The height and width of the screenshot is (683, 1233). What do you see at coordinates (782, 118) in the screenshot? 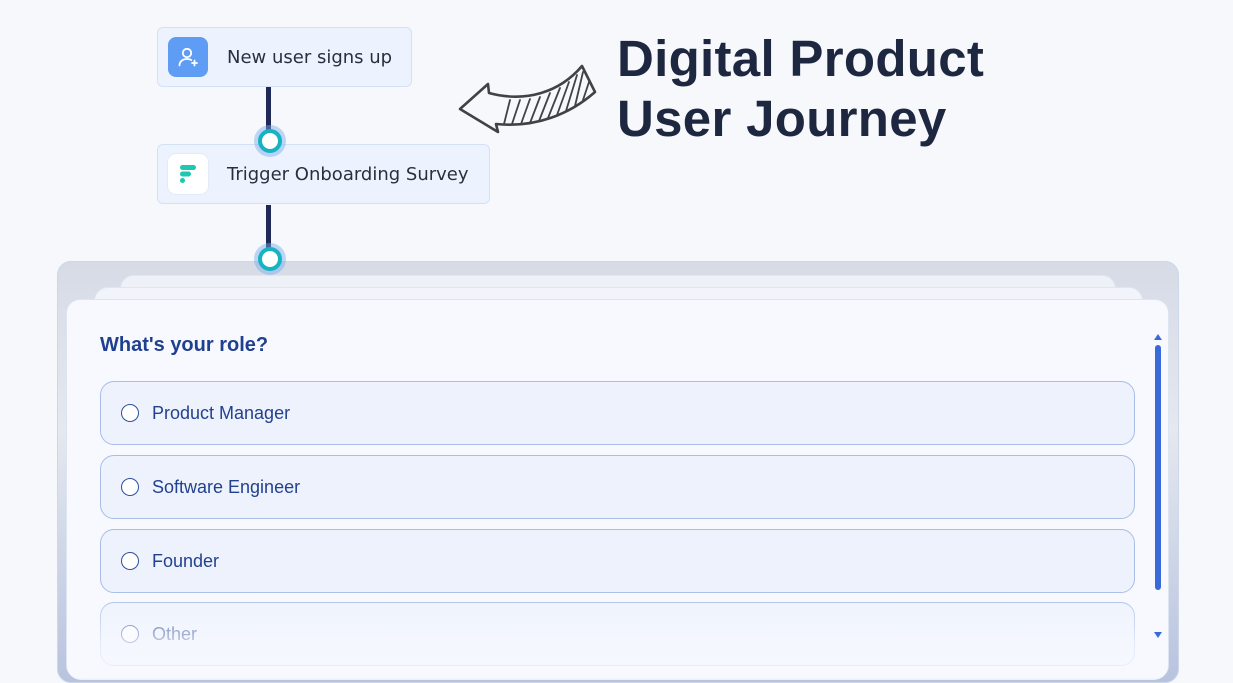
I see `page-title-line-2: User Journey` at bounding box center [782, 118].